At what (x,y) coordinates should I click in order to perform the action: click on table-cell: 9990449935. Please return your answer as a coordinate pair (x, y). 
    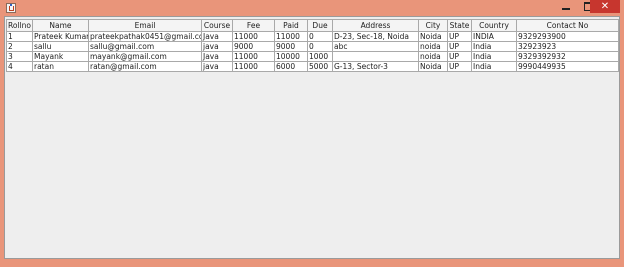
    Looking at the image, I should click on (567, 66).